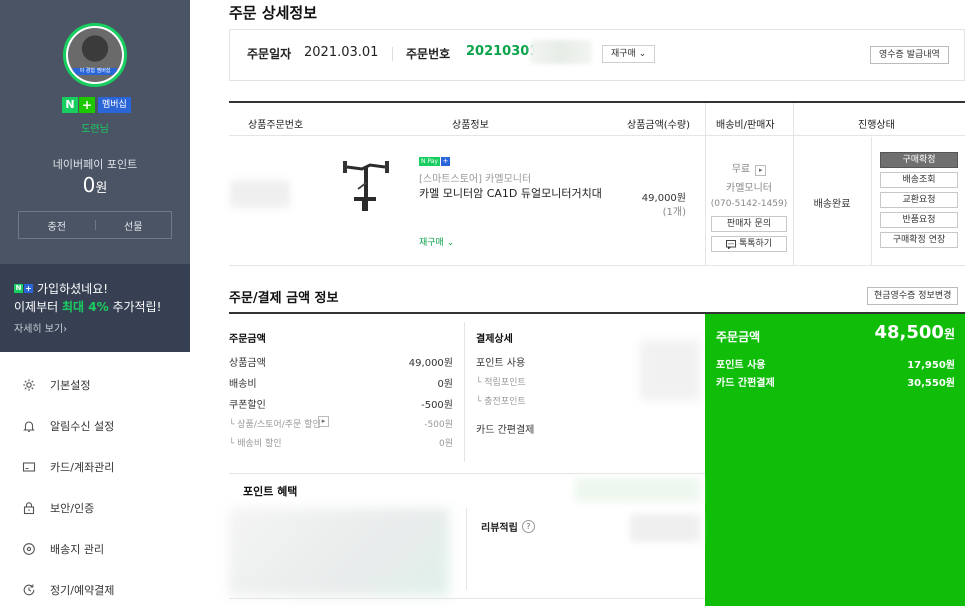 Image resolution: width=966 pixels, height=606 pixels. I want to click on promo-line-1: N + 가입하셨네요!, so click(61, 288).